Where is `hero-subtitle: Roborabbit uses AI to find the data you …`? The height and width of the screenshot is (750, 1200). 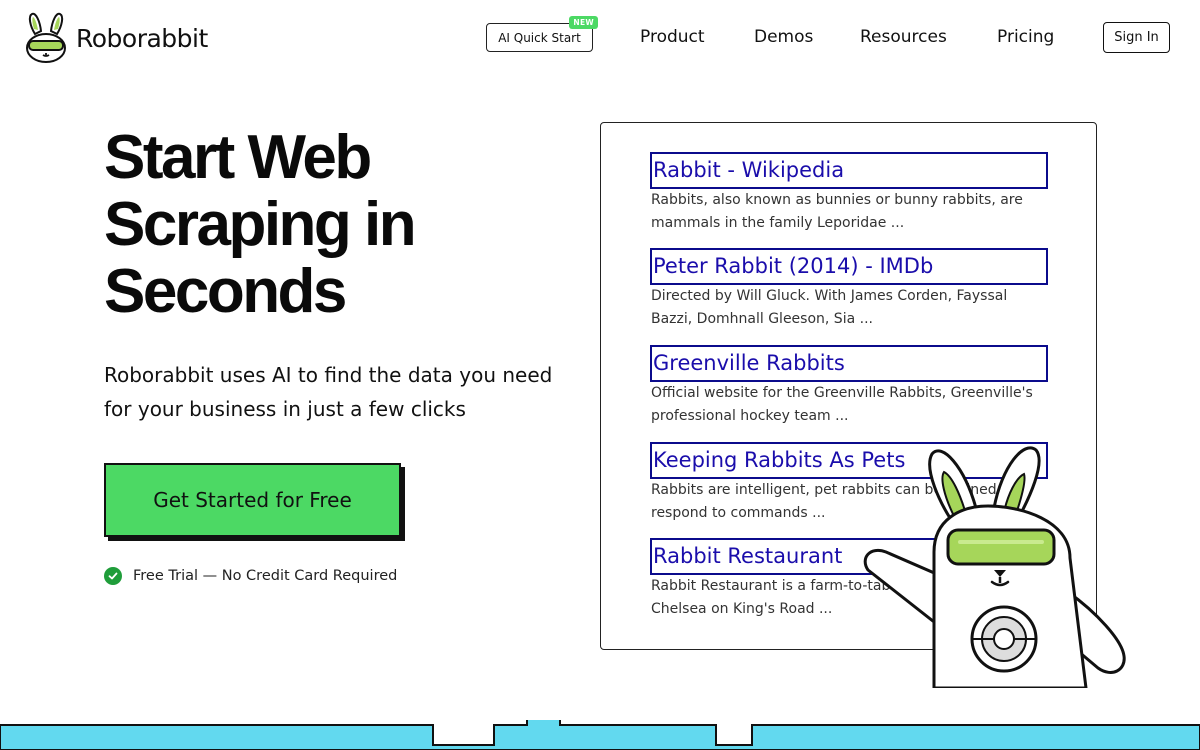 hero-subtitle: Roborabbit uses AI to find the data you … is located at coordinates (328, 392).